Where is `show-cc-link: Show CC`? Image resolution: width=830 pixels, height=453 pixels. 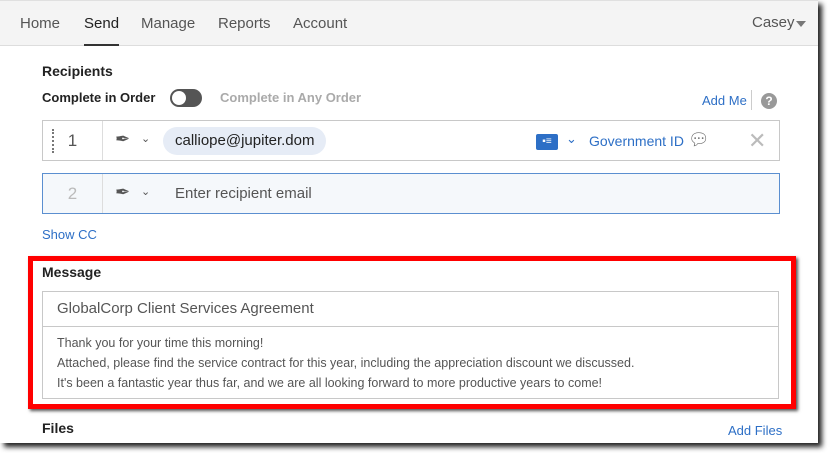 show-cc-link: Show CC is located at coordinates (69, 234).